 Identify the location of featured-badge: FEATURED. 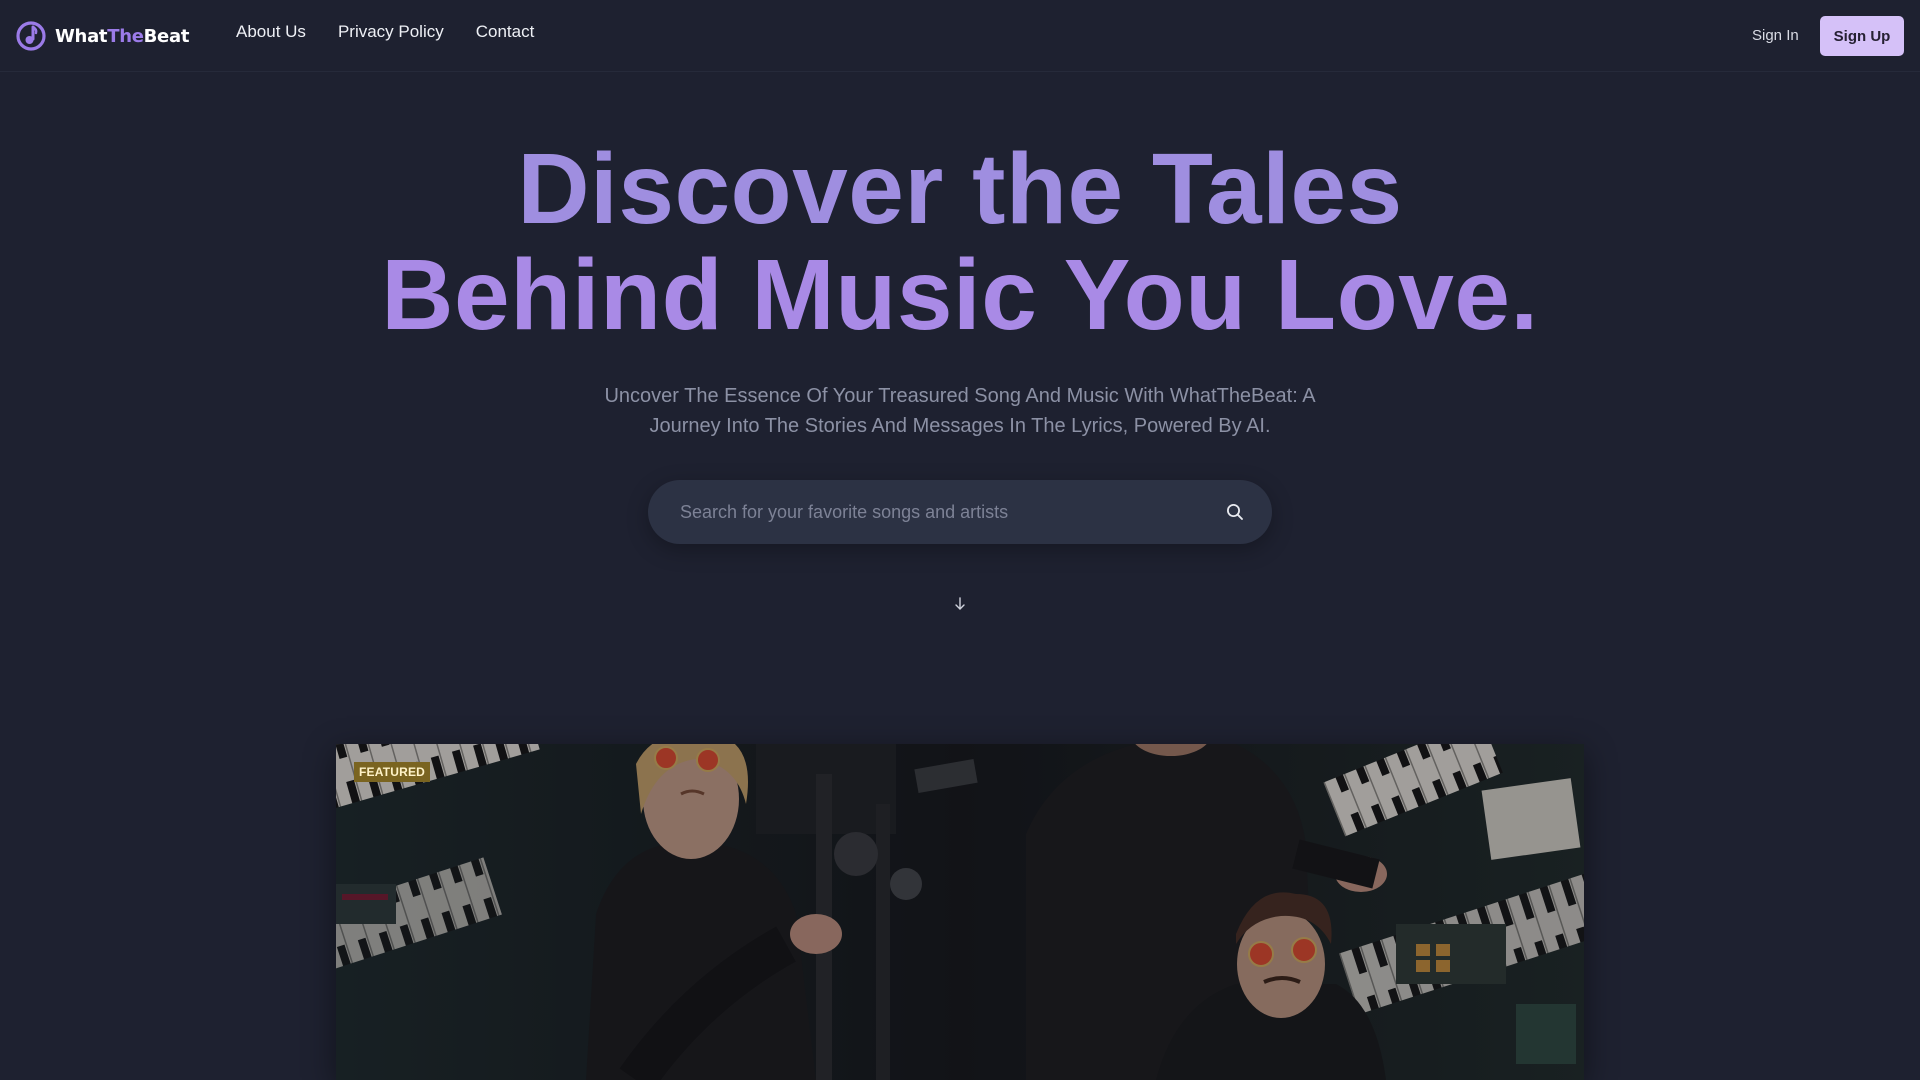
(392, 772).